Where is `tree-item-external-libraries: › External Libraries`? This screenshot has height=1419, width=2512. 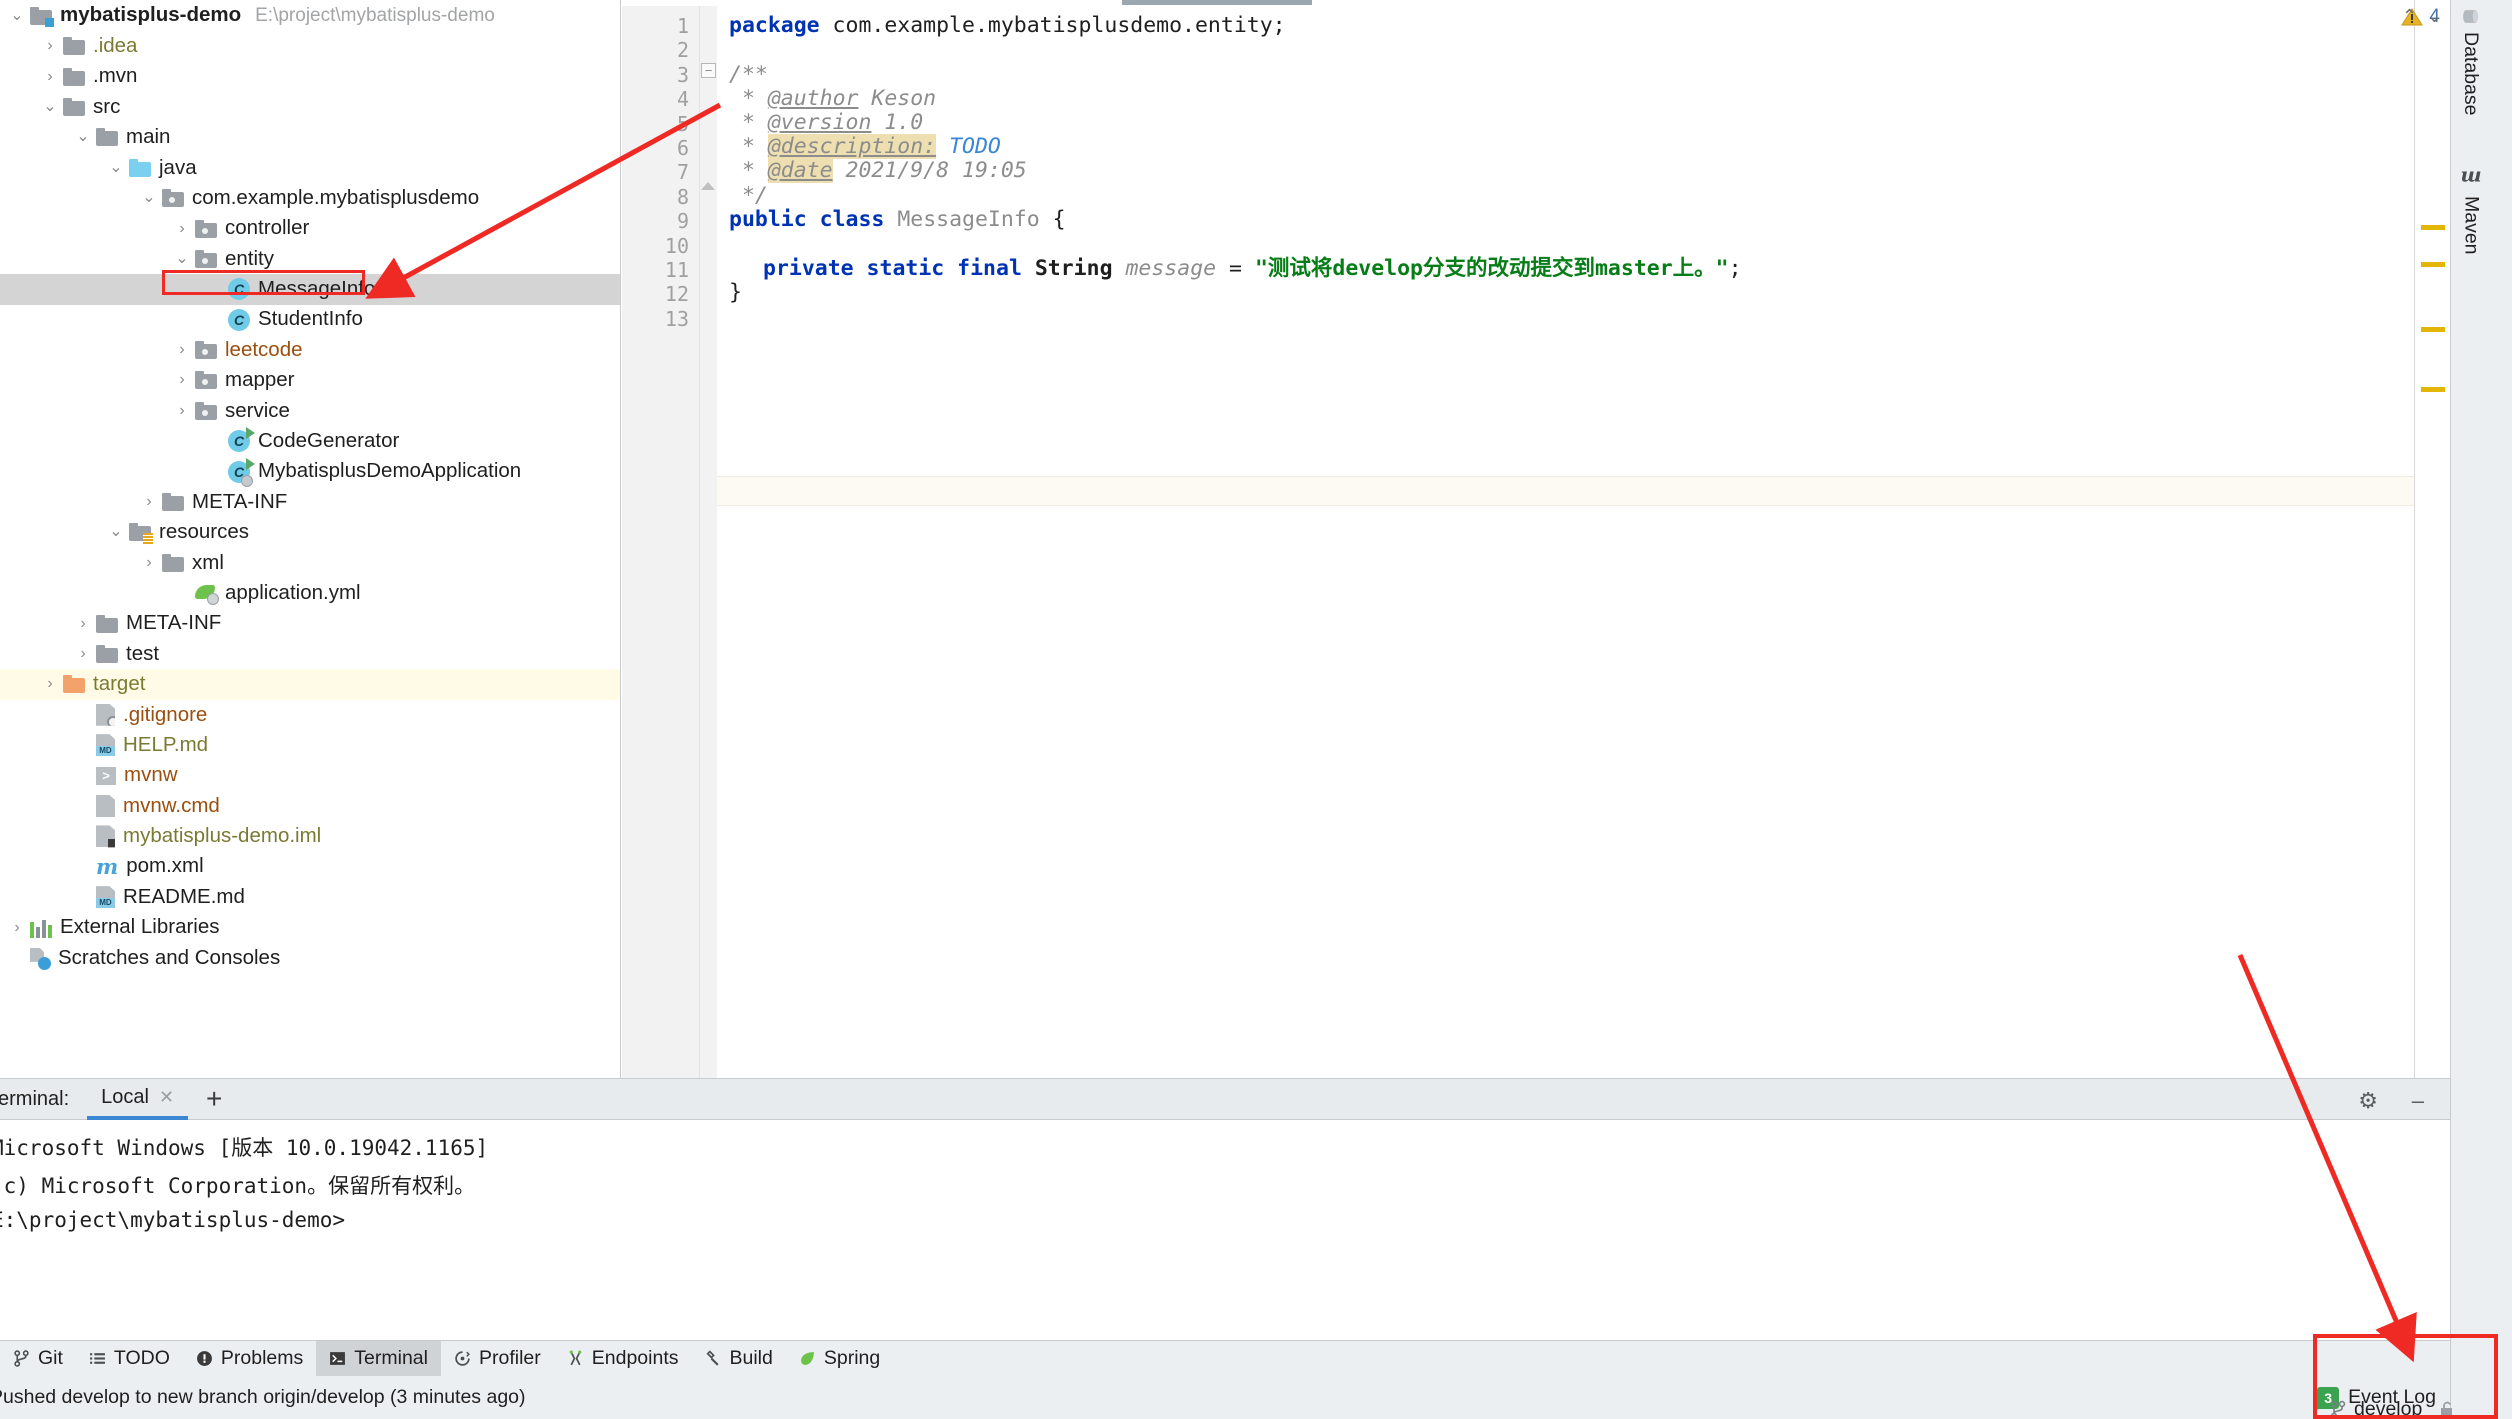
tree-item-external-libraries: › External Libraries is located at coordinates (310, 927).